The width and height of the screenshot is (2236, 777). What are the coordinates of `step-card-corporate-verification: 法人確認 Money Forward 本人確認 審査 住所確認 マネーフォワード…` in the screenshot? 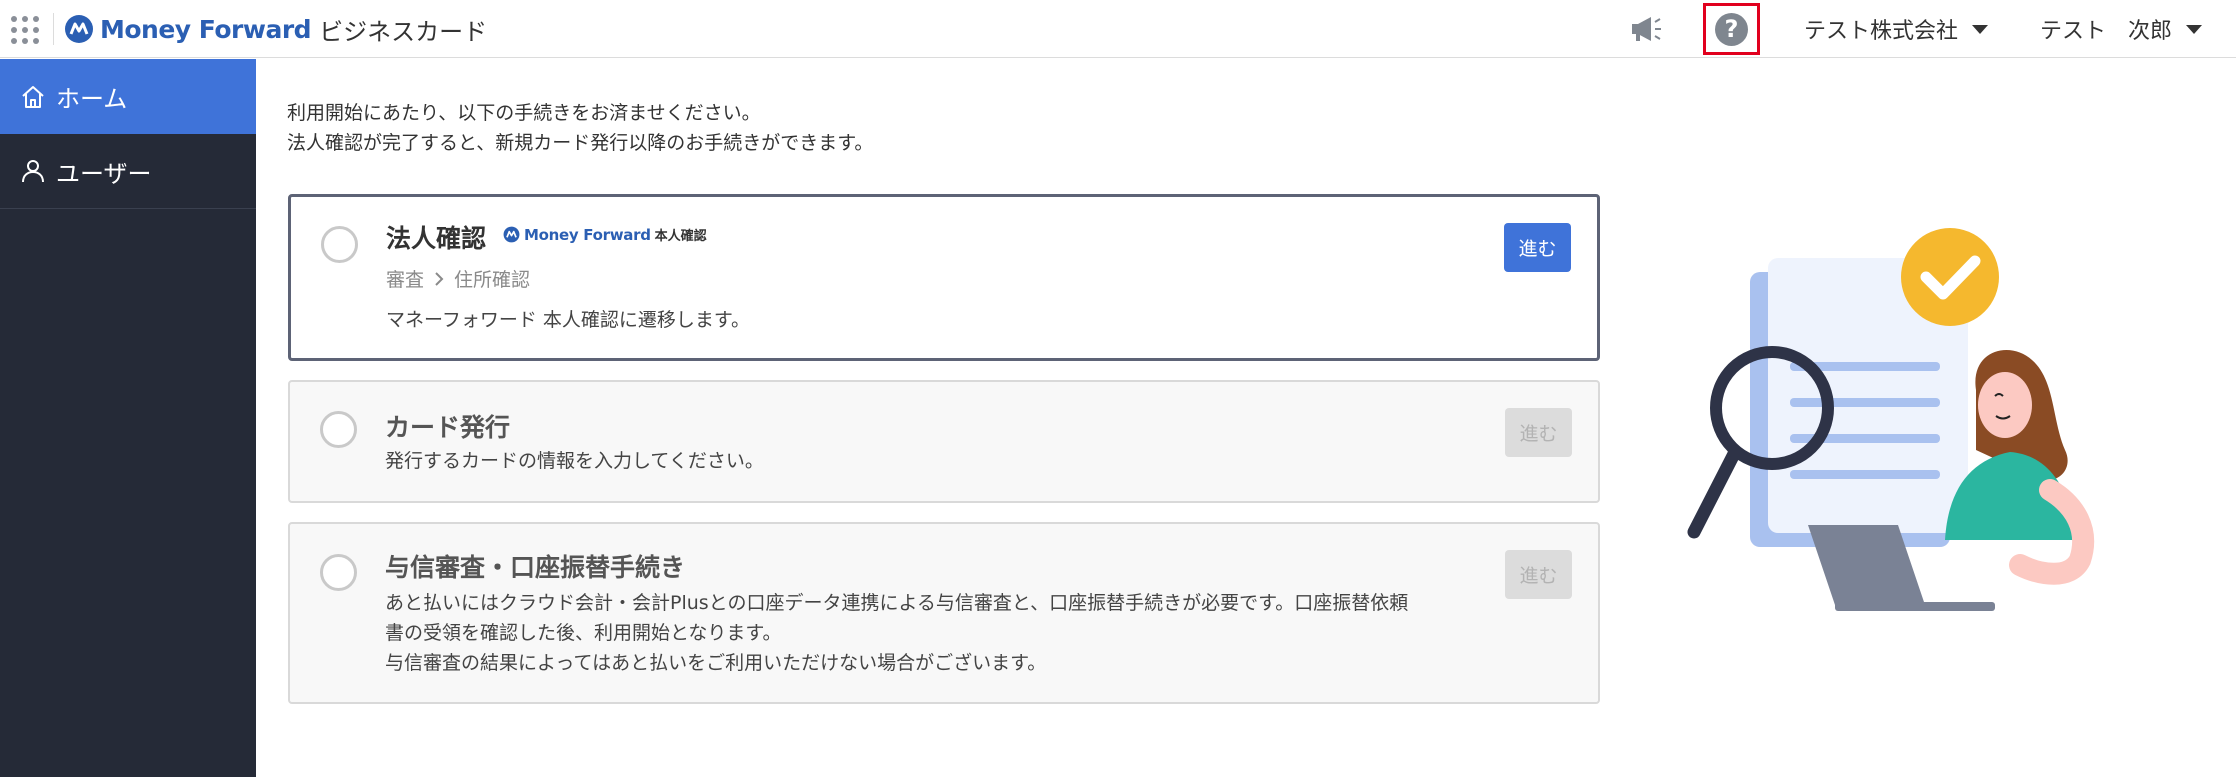 It's located at (944, 277).